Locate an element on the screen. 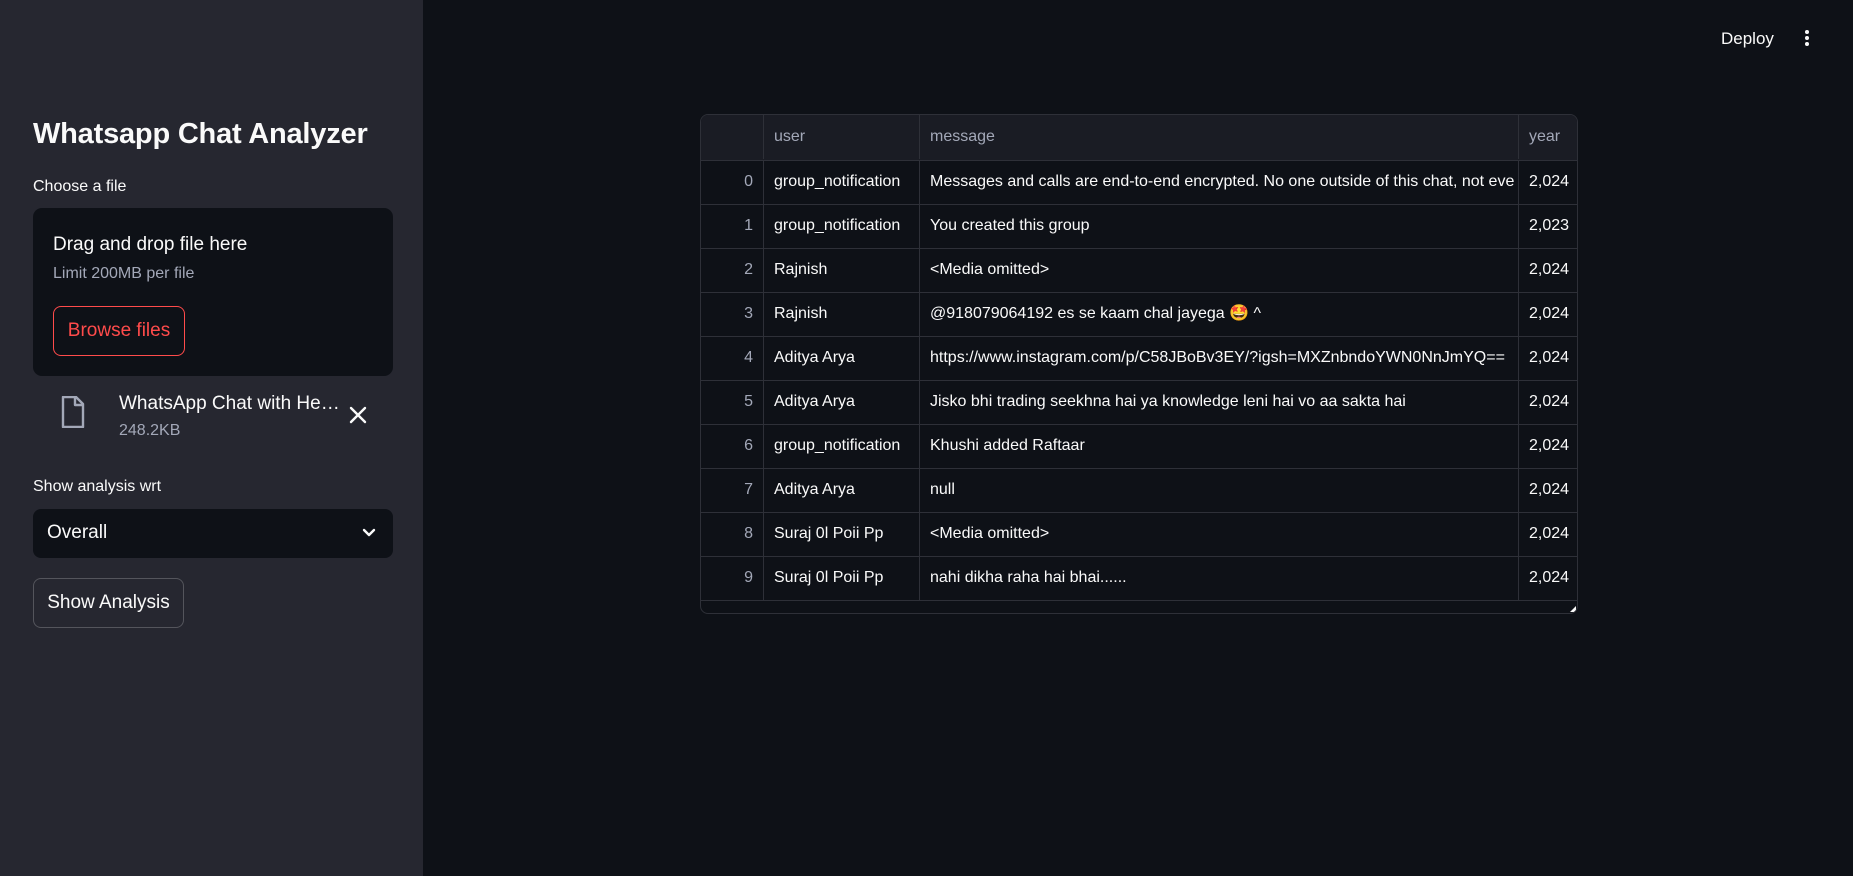  dropzone-title: Drag and drop file here is located at coordinates (150, 244).